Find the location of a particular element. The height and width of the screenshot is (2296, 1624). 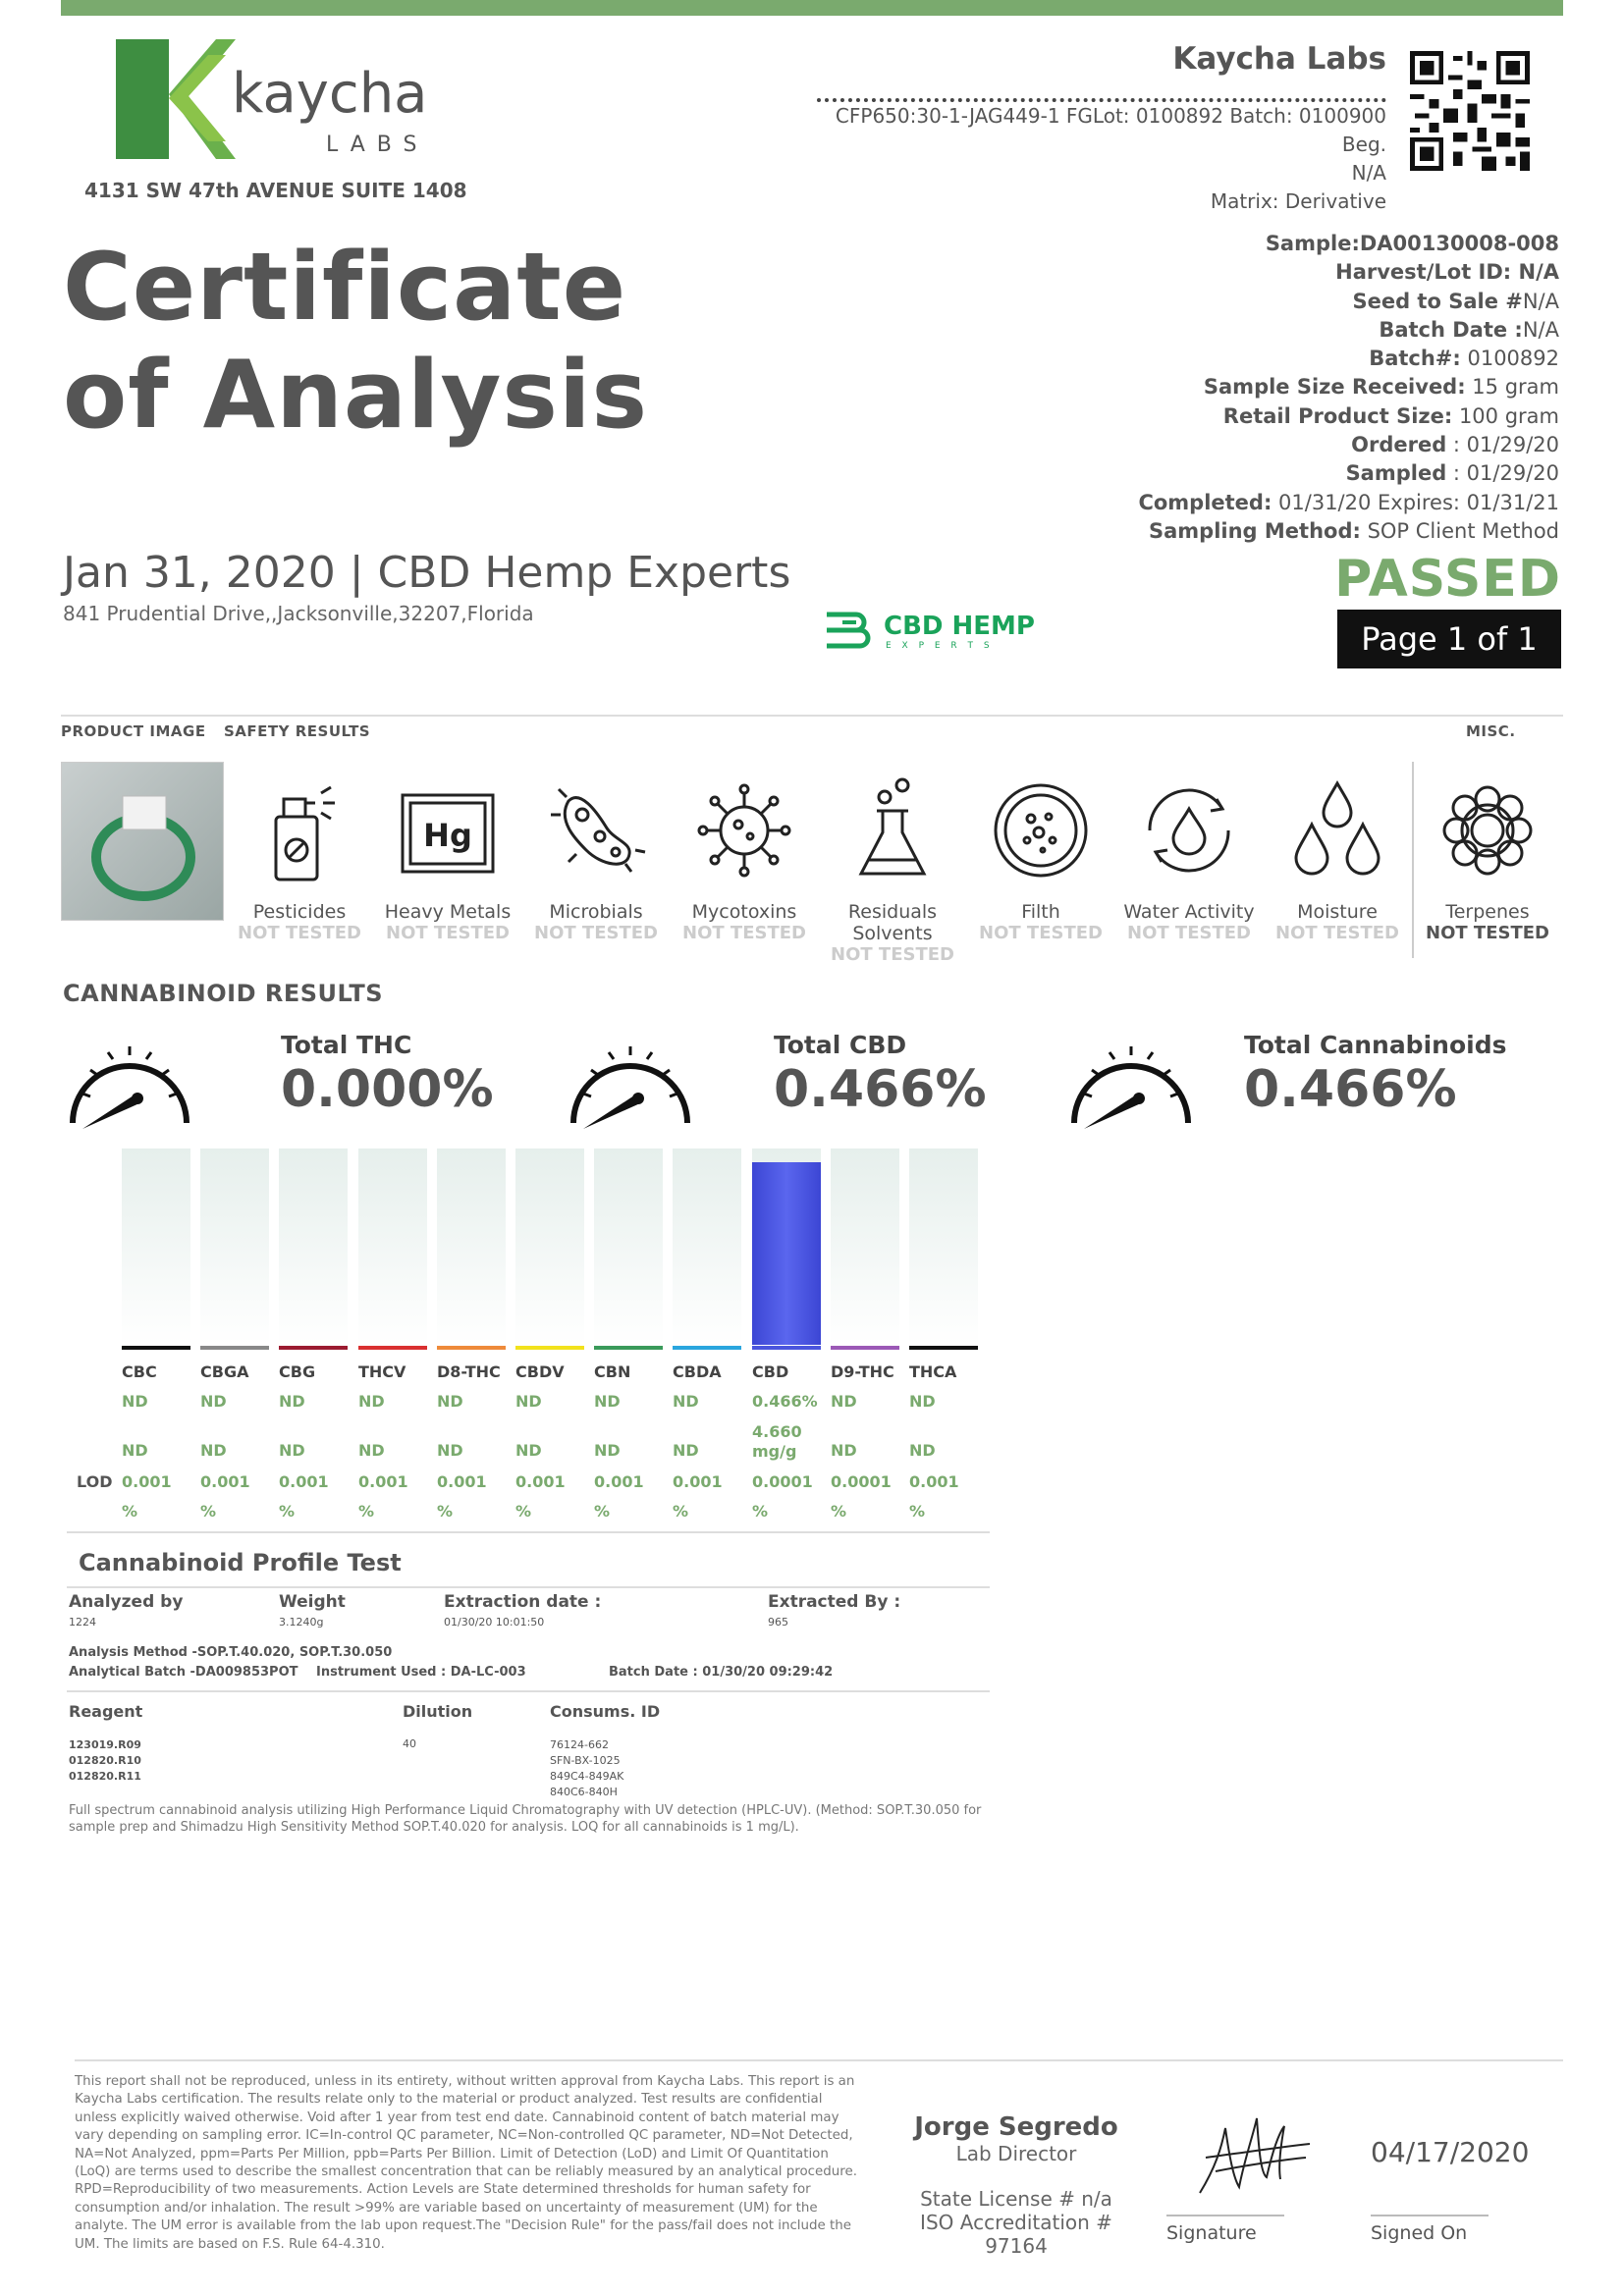

category-label: THCA is located at coordinates (933, 1371).